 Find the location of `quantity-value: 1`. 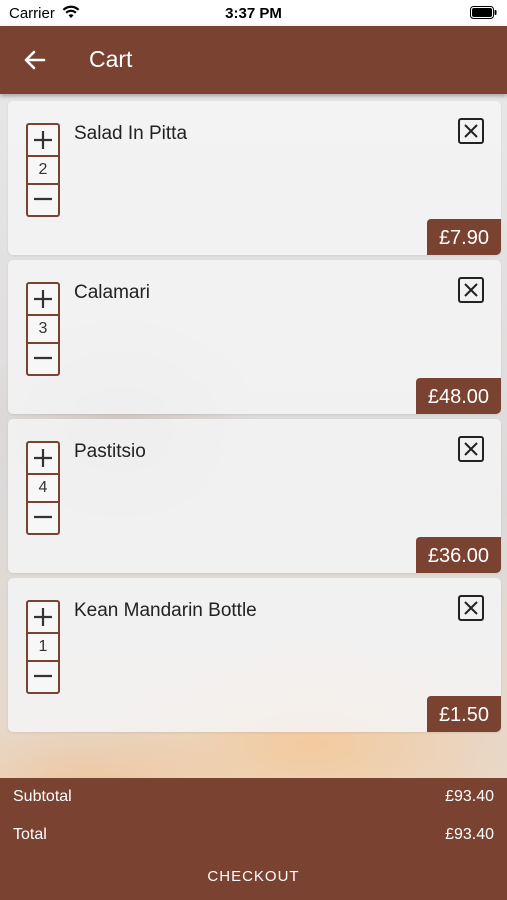

quantity-value: 1 is located at coordinates (43, 646).